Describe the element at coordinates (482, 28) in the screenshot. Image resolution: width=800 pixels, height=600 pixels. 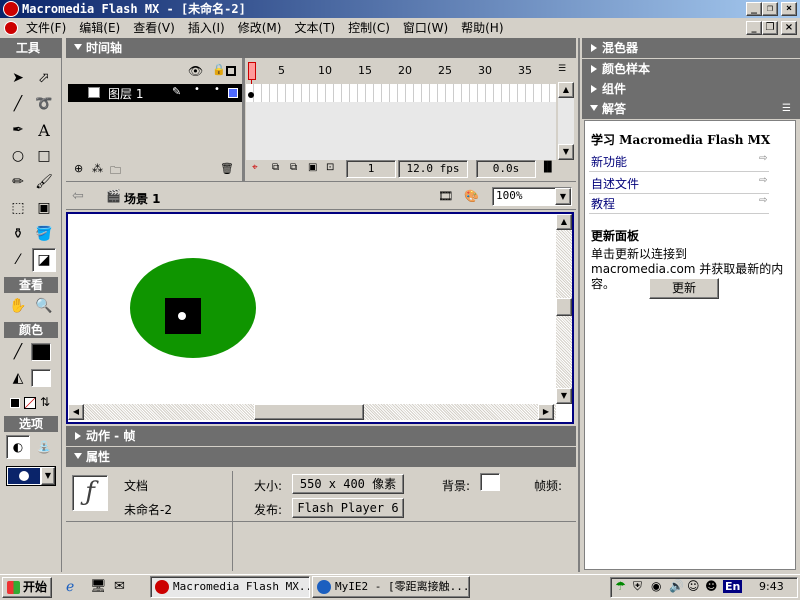
I see `menu-help: 帮助(H)` at that location.